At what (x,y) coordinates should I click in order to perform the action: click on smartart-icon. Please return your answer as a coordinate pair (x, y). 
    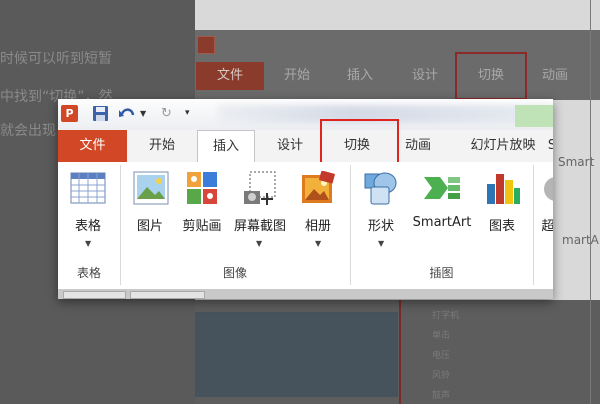
    Looking at the image, I should click on (442, 190).